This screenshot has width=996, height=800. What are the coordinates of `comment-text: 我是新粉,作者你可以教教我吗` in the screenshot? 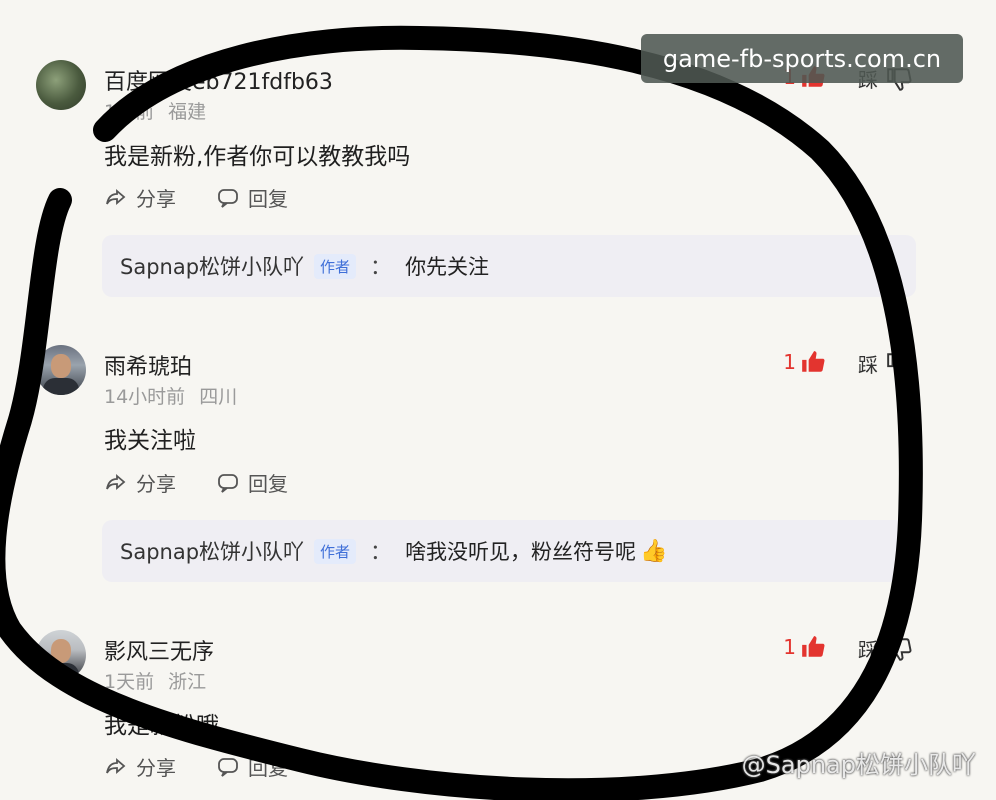 It's located at (257, 157).